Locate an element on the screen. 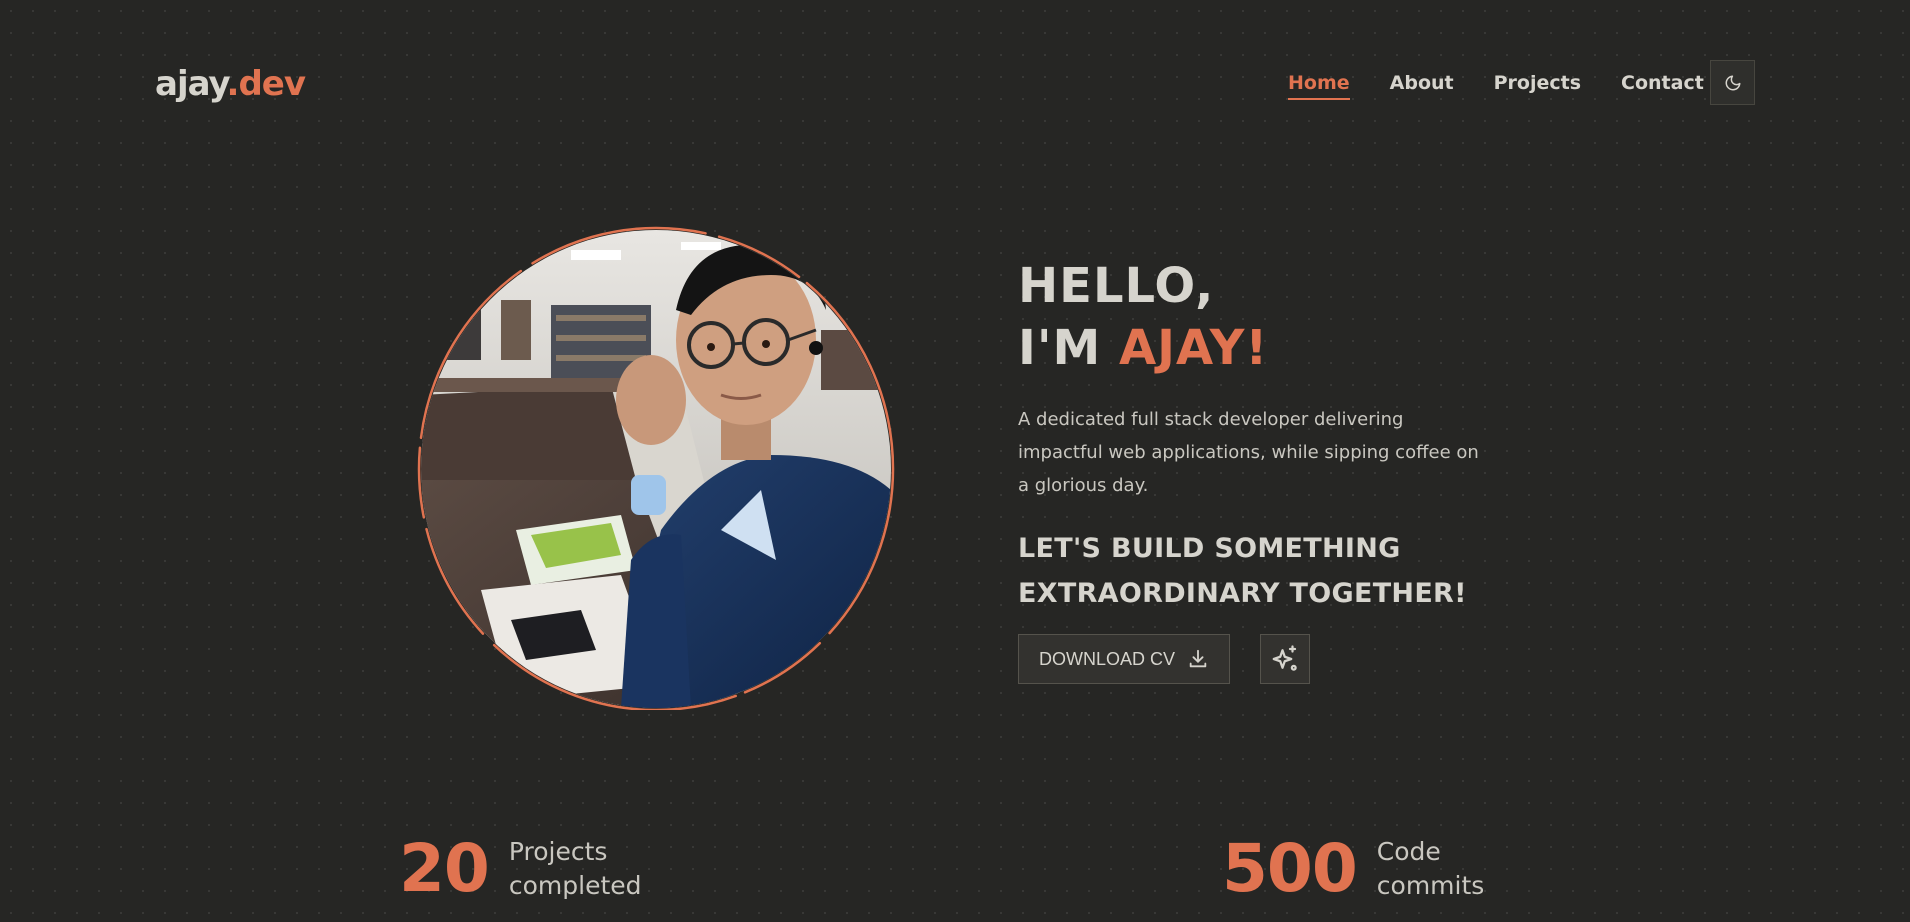 The width and height of the screenshot is (1910, 922). nav-contact: Contact is located at coordinates (1662, 83).